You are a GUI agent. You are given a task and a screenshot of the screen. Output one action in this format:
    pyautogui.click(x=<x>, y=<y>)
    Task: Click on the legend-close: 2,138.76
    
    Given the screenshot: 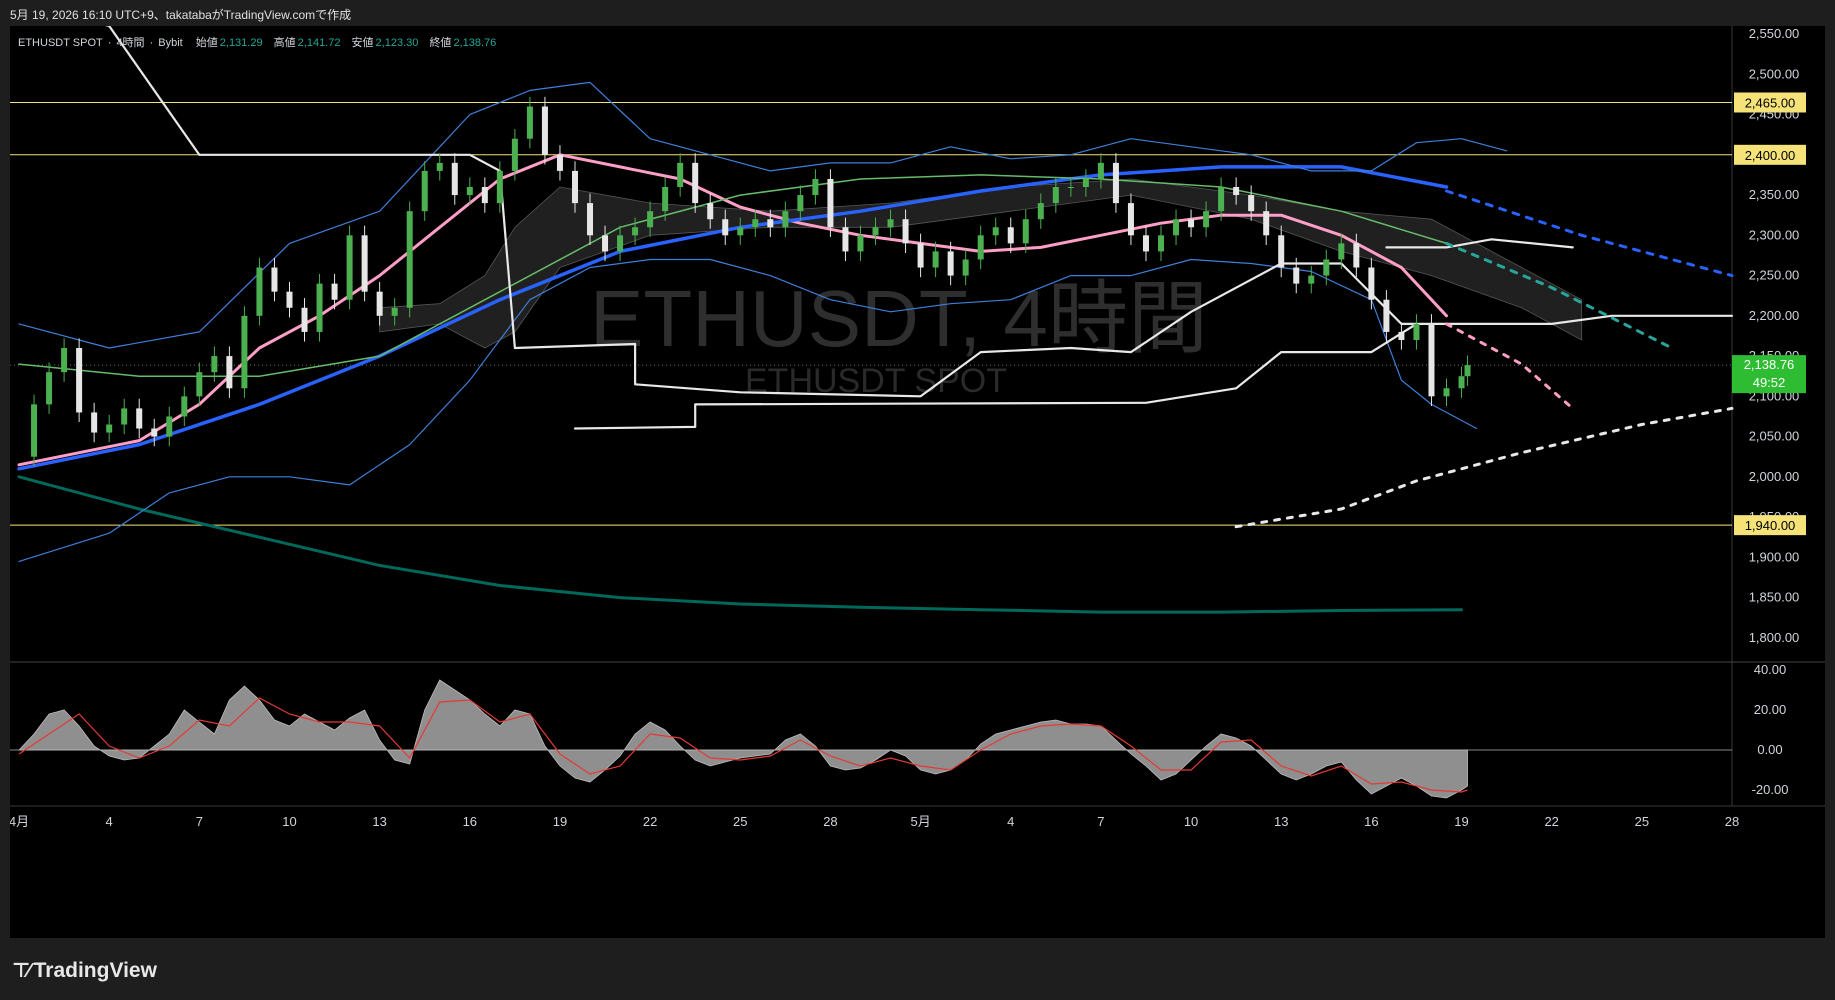 What is the action you would take?
    pyautogui.click(x=475, y=43)
    